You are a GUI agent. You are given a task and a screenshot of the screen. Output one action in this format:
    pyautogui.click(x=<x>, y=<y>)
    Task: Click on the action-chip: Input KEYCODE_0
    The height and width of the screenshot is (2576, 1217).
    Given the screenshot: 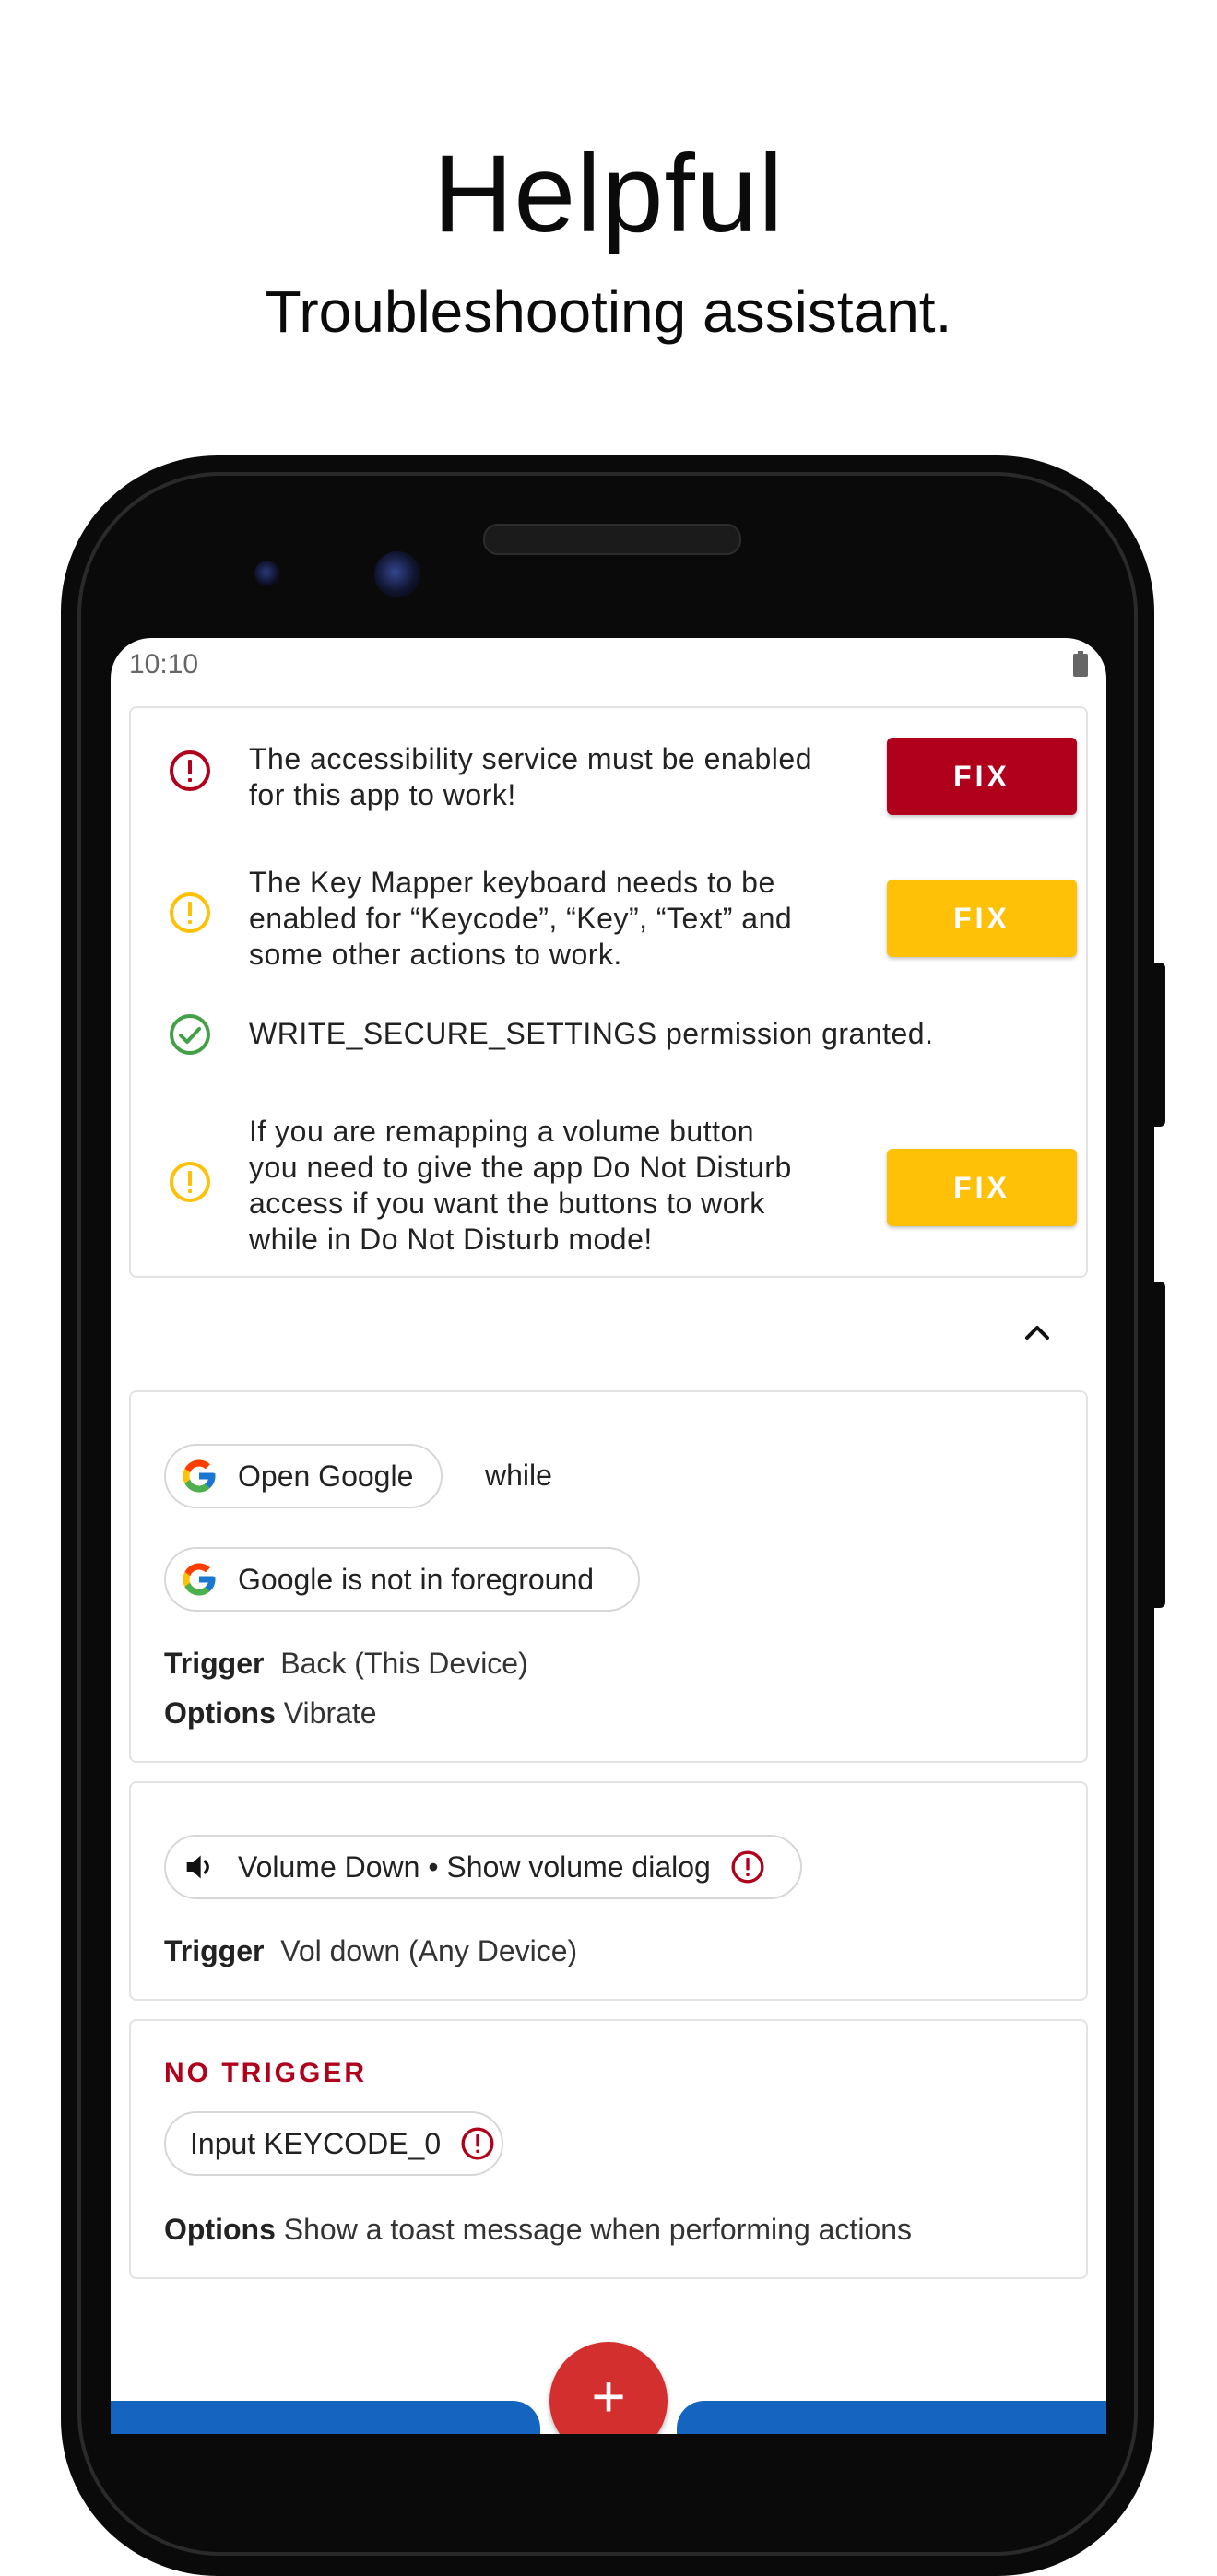 What is the action you would take?
    pyautogui.click(x=333, y=2143)
    